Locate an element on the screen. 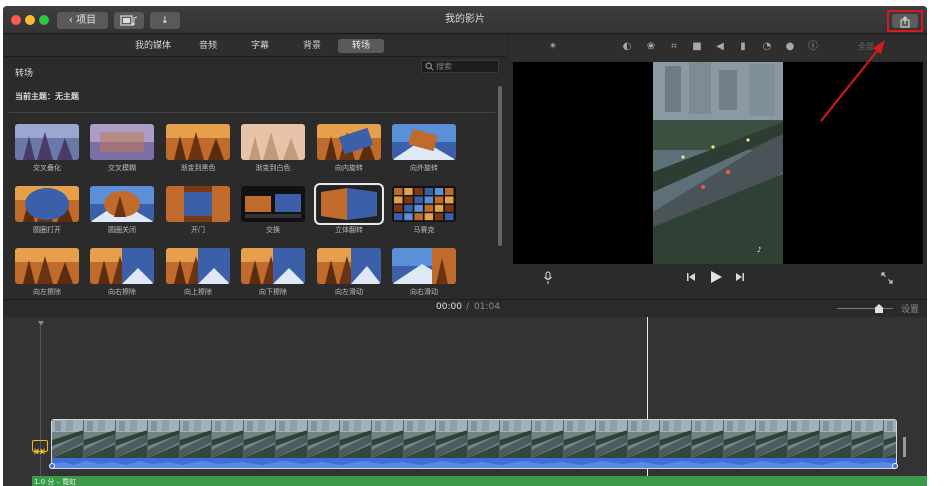 The height and width of the screenshot is (486, 948). transition-label: 圆圈关闭 is located at coordinates (122, 230).